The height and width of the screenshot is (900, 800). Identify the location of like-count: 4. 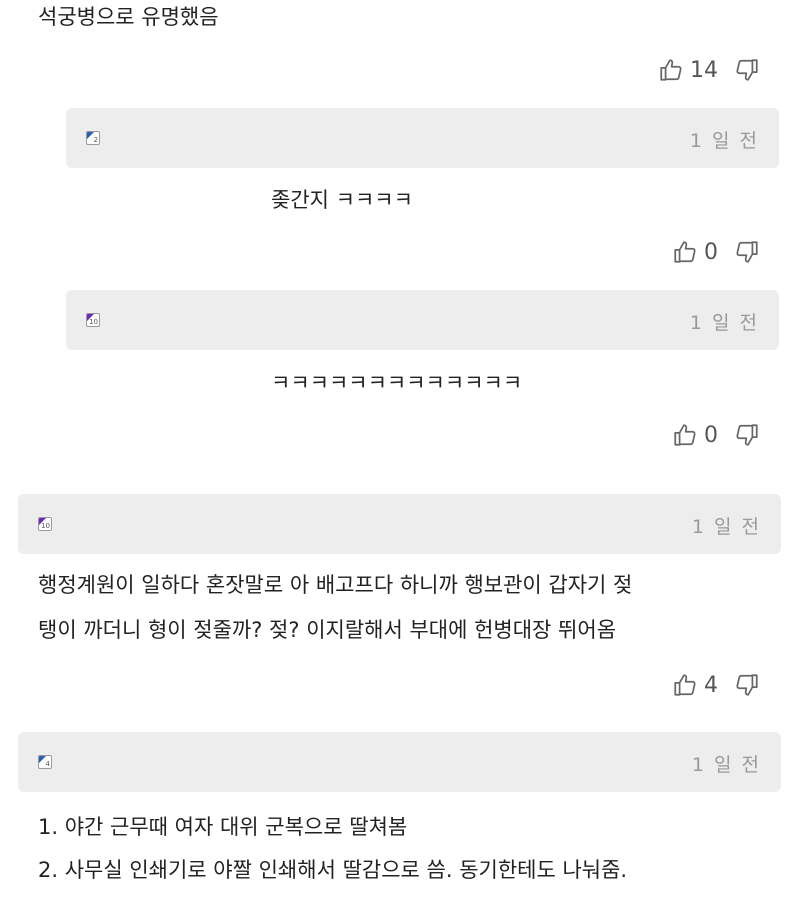
(711, 685).